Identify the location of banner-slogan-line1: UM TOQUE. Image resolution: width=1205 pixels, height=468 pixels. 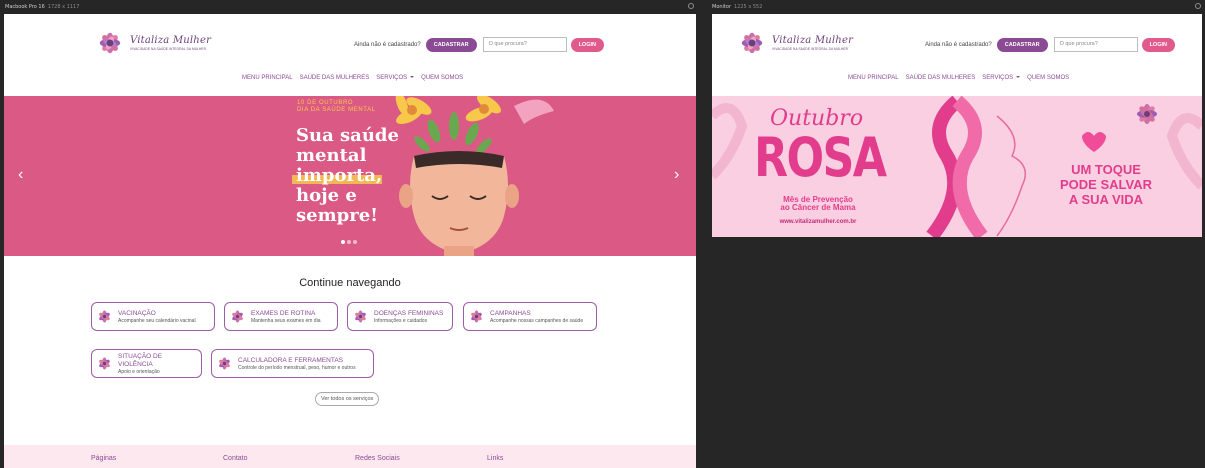
(1106, 169).